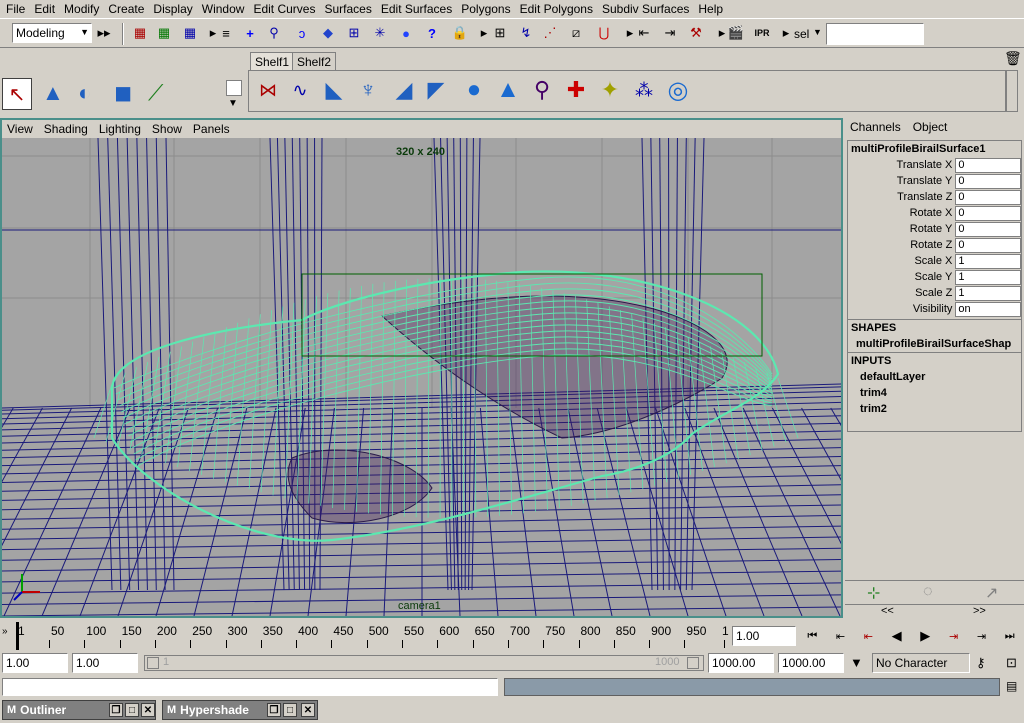 Image resolution: width=1024 pixels, height=723 pixels. I want to click on snap-point-icon: ⋰, so click(550, 33).